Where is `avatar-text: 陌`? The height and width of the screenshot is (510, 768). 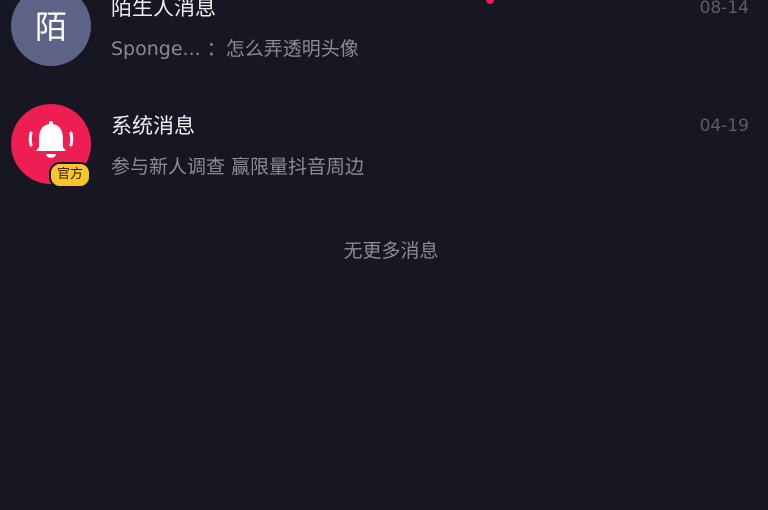
avatar-text: 陌 is located at coordinates (50, 27).